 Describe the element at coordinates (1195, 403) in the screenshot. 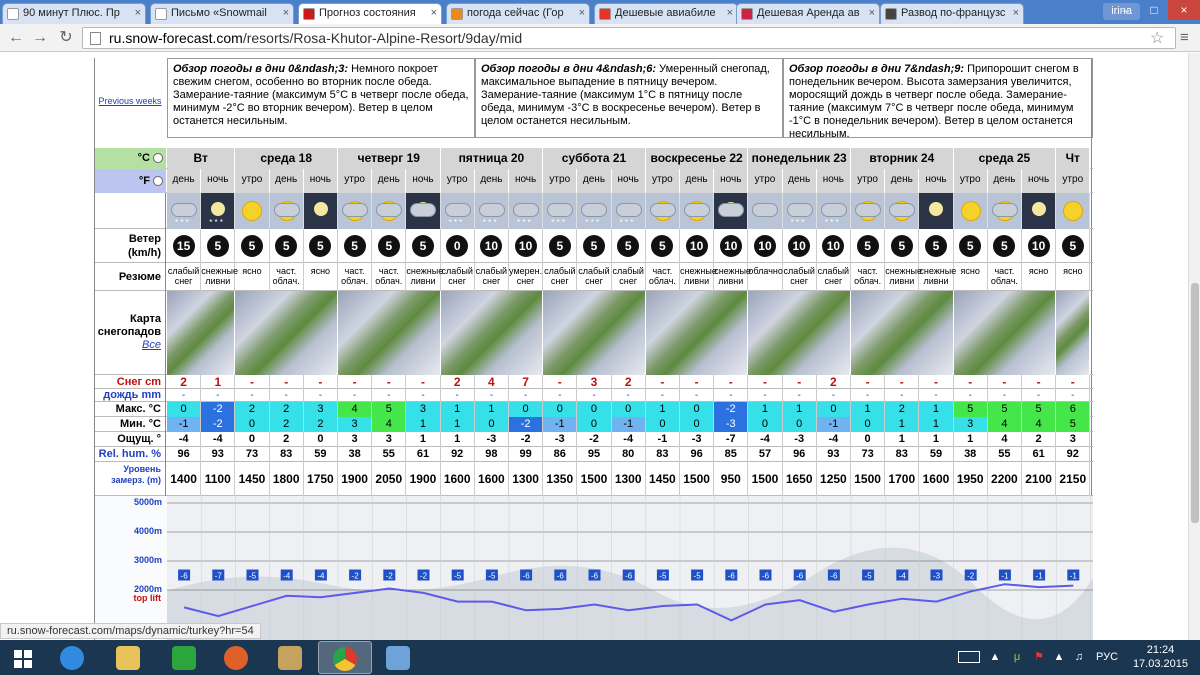

I see `scrollbar-thumb` at that location.